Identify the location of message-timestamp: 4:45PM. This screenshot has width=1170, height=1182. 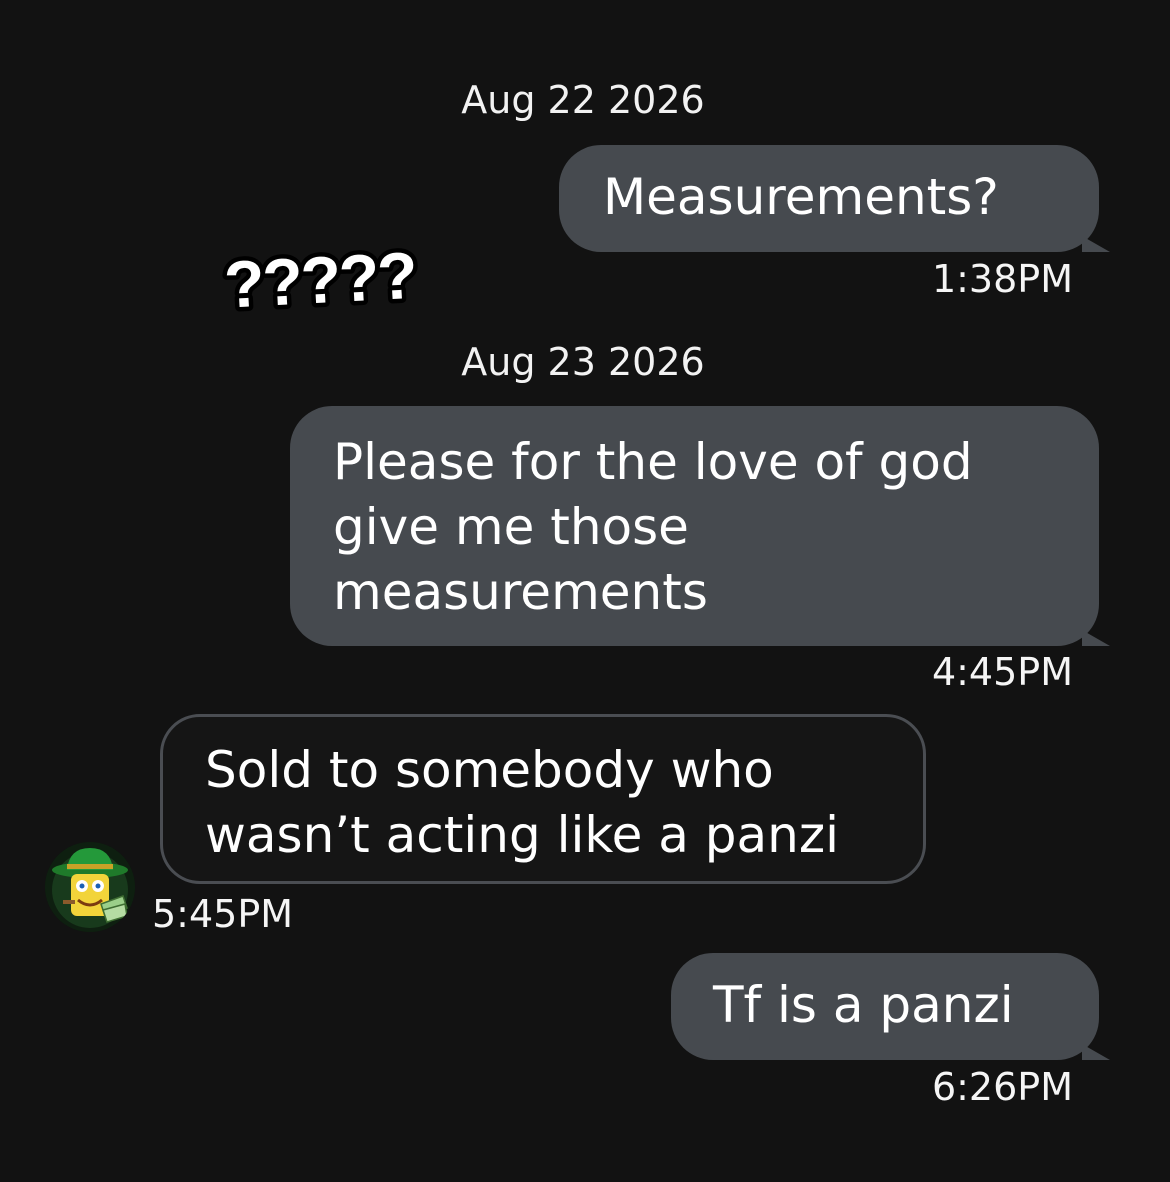
(1002, 672).